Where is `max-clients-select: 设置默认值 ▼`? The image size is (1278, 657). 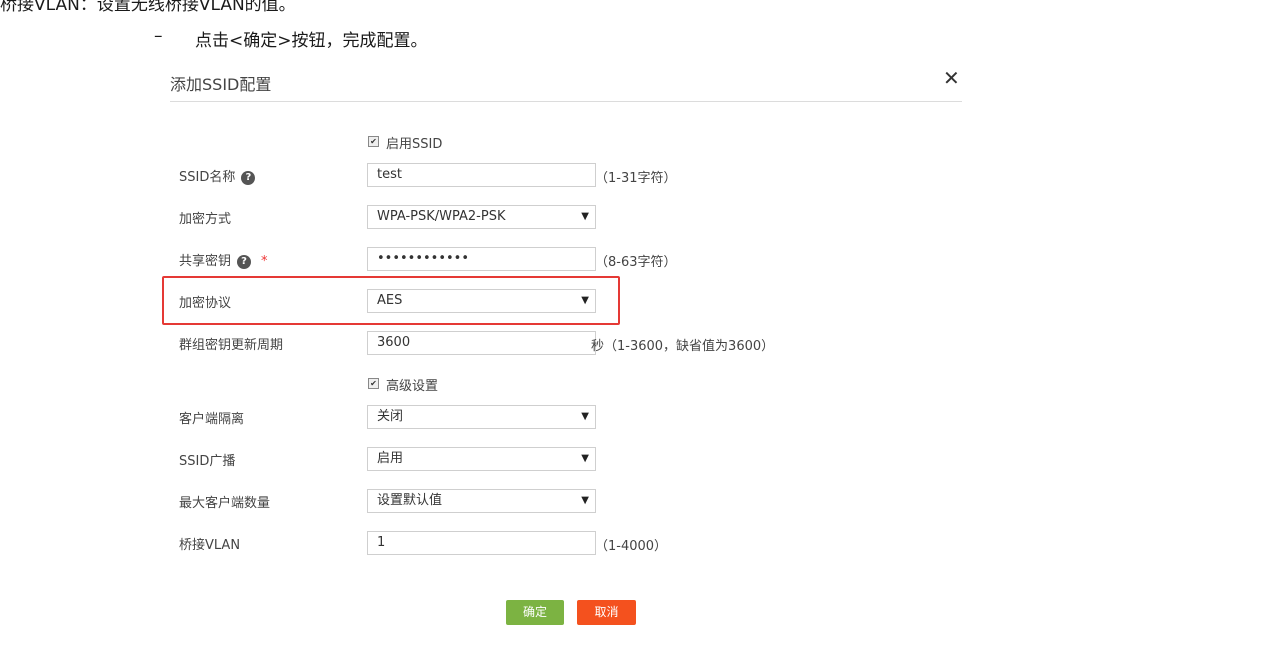 max-clients-select: 设置默认值 ▼ is located at coordinates (481, 501).